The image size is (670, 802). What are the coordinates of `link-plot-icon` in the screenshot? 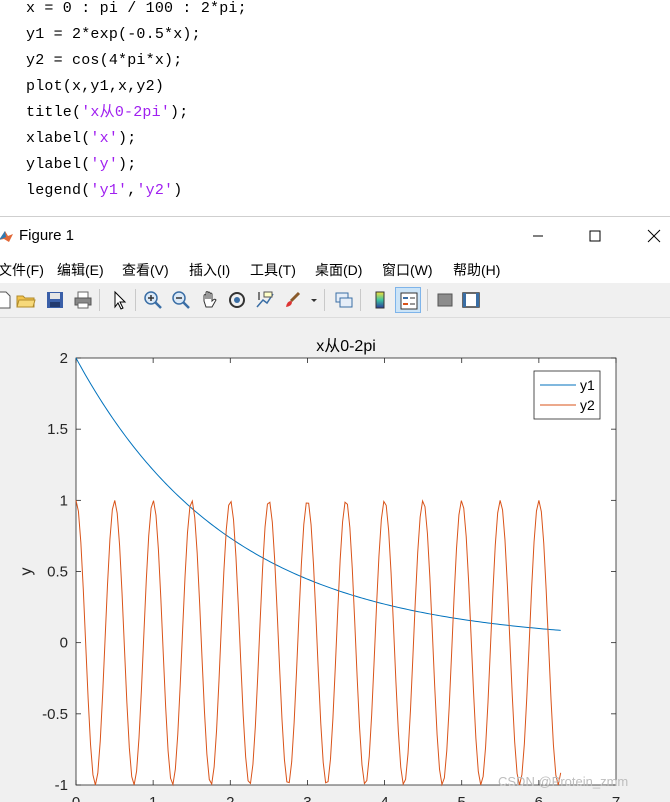 It's located at (344, 300).